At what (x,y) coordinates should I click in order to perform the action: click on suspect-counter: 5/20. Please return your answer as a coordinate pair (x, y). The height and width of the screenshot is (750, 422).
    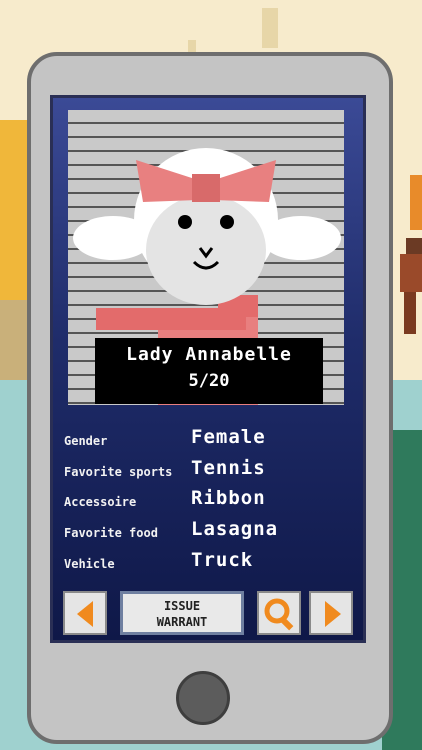
    Looking at the image, I should click on (209, 381).